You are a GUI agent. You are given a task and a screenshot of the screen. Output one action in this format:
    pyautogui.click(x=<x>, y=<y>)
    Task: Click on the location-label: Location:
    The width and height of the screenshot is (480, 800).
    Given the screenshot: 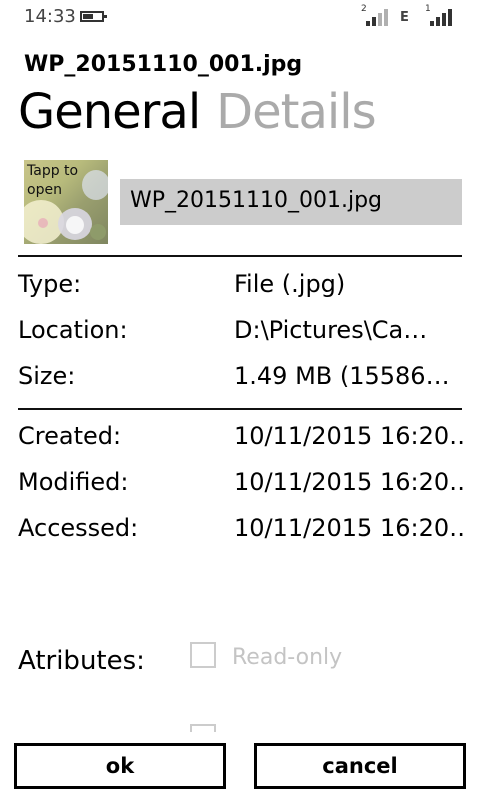 What is the action you would take?
    pyautogui.click(x=73, y=330)
    